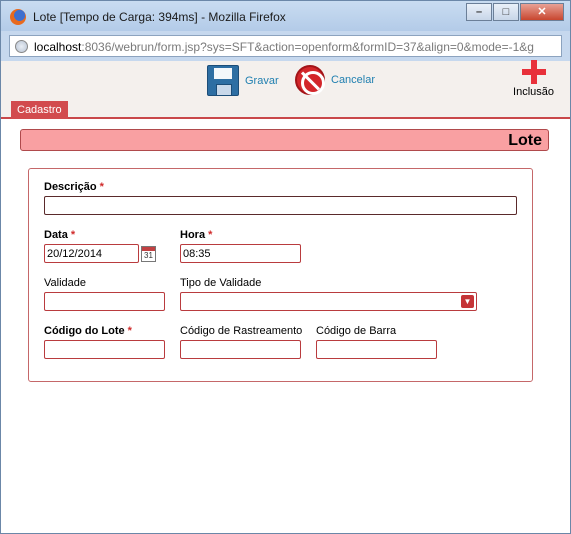  I want to click on minimize-button: –, so click(479, 12).